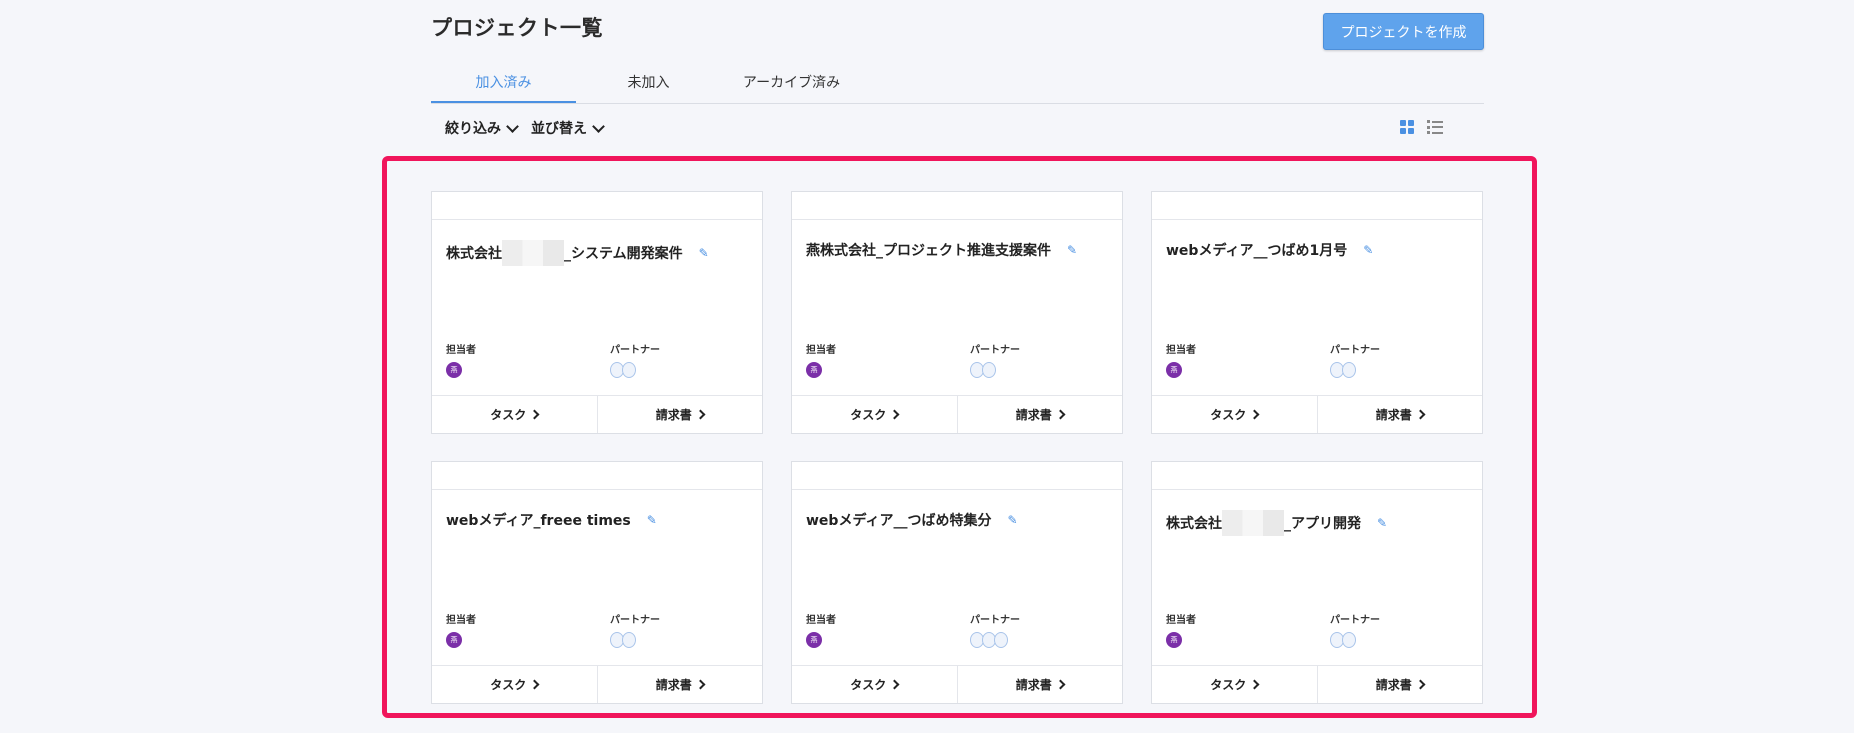 Image resolution: width=1854 pixels, height=733 pixels. Describe the element at coordinates (1407, 127) in the screenshot. I see `grid-view-icon` at that location.